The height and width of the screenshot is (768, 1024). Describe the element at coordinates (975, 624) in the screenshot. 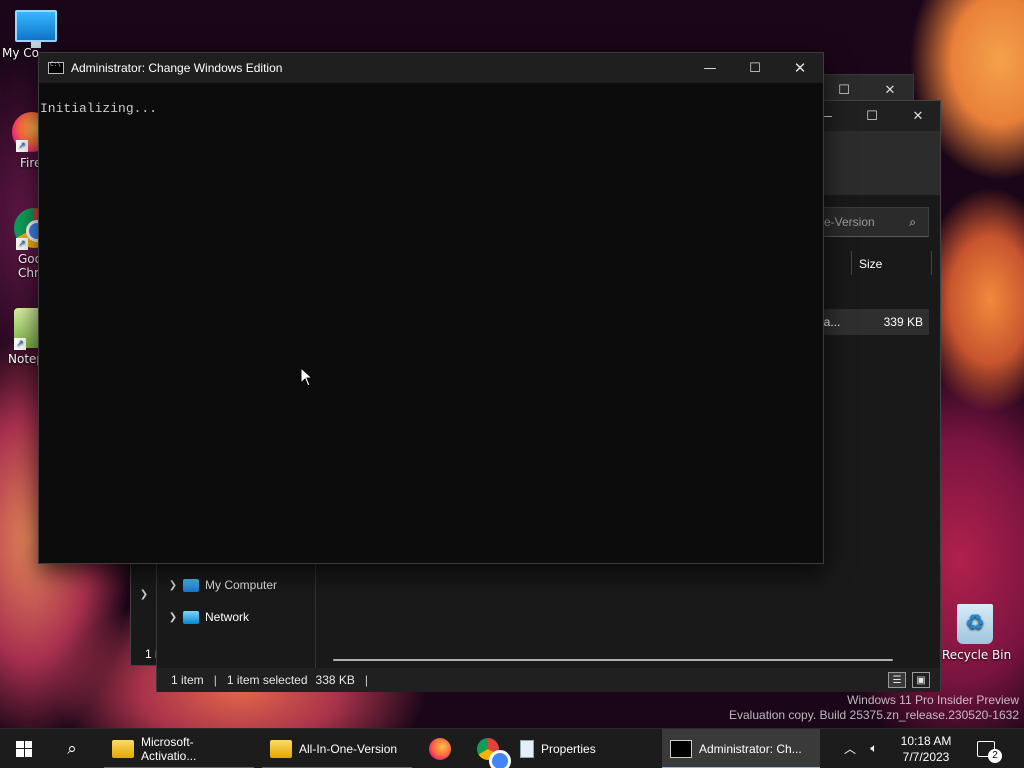

I see `recycle-bin-icon: ♻` at that location.